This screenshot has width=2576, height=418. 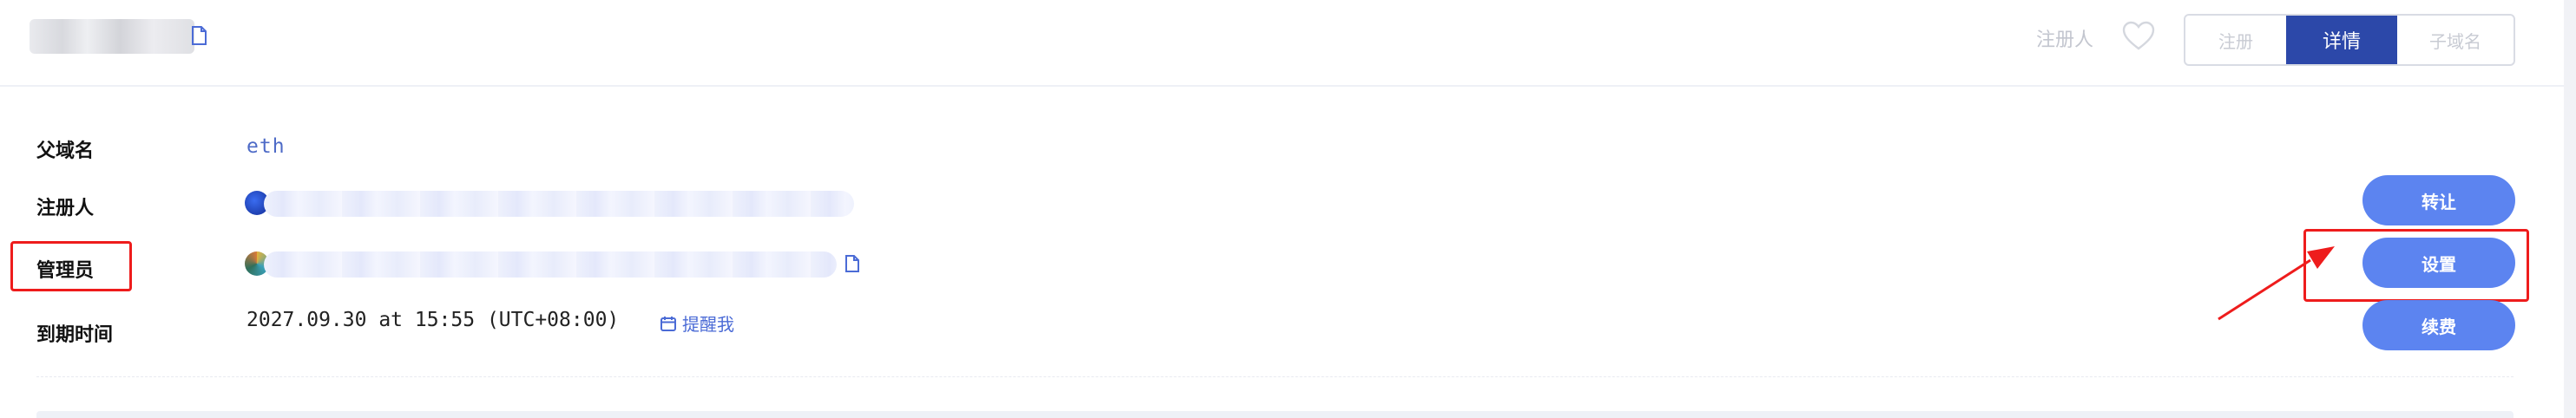 I want to click on domain-tabs: 注册 详情 子域名, so click(x=2349, y=40).